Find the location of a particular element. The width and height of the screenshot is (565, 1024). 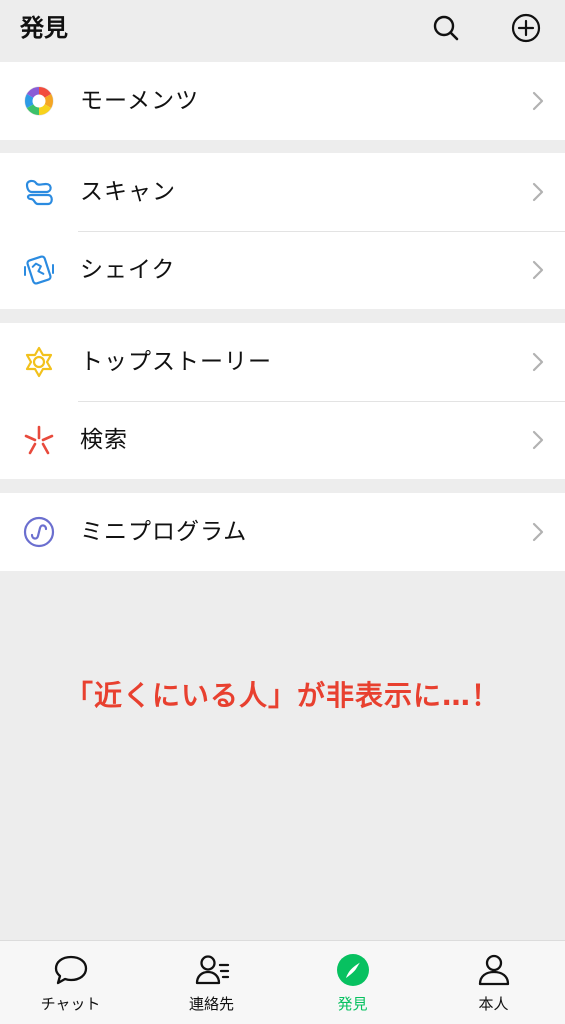

tab-discover: 発見 is located at coordinates (352, 982).